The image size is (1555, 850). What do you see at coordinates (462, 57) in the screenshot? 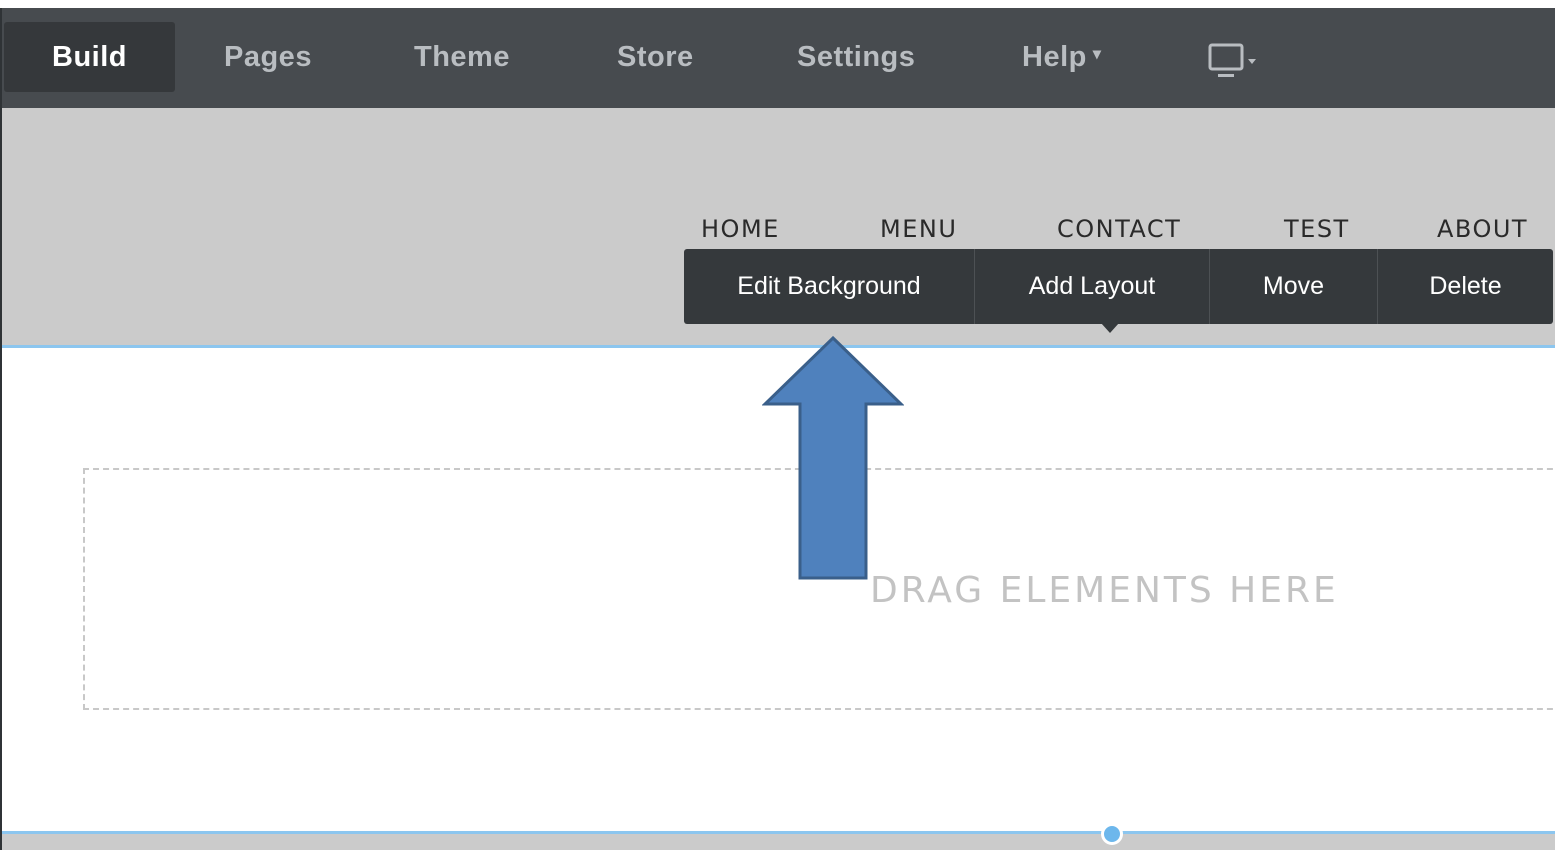
I see `tab-theme: Theme` at bounding box center [462, 57].